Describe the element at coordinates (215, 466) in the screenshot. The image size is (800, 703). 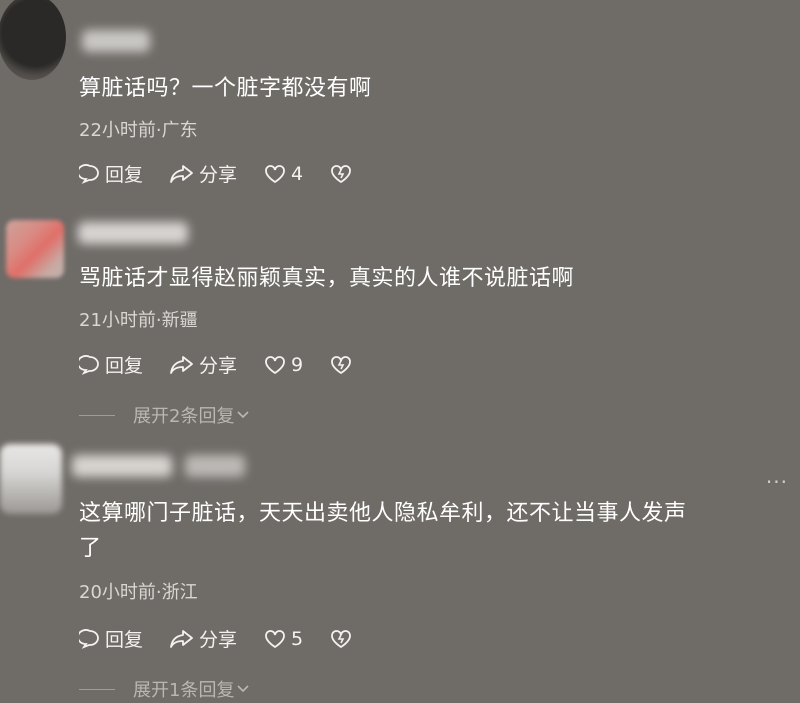
I see `user-badge-blurred` at that location.